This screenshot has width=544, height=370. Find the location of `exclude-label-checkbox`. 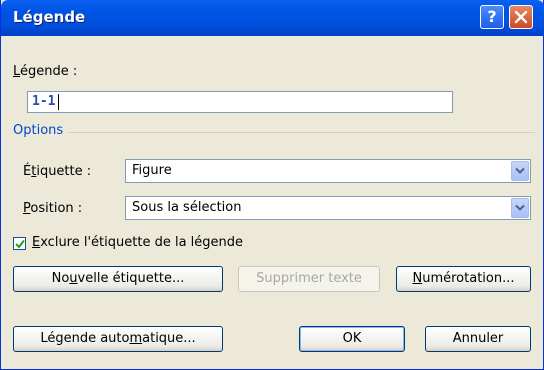

exclude-label-checkbox is located at coordinates (19, 243).